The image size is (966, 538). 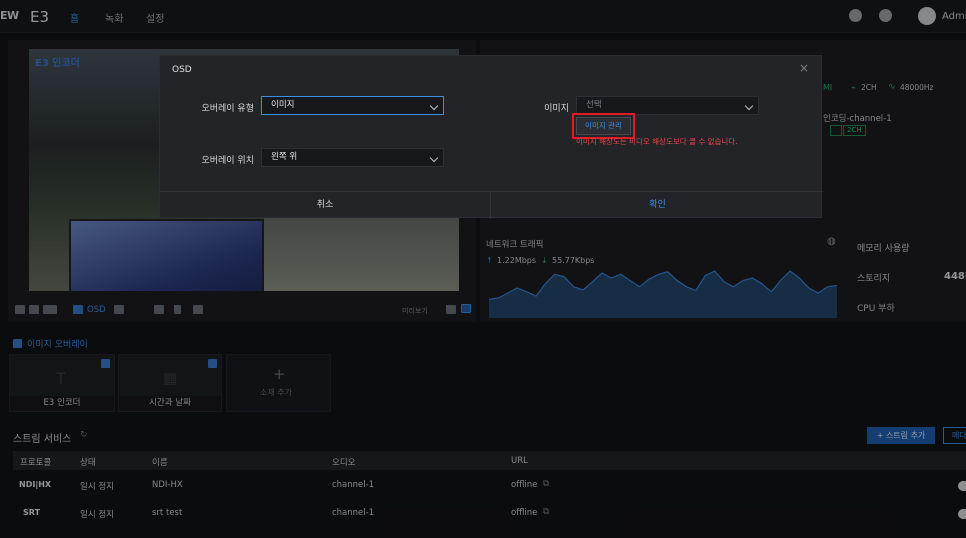 What do you see at coordinates (170, 378) in the screenshot?
I see `calendar-icon: ▦` at bounding box center [170, 378].